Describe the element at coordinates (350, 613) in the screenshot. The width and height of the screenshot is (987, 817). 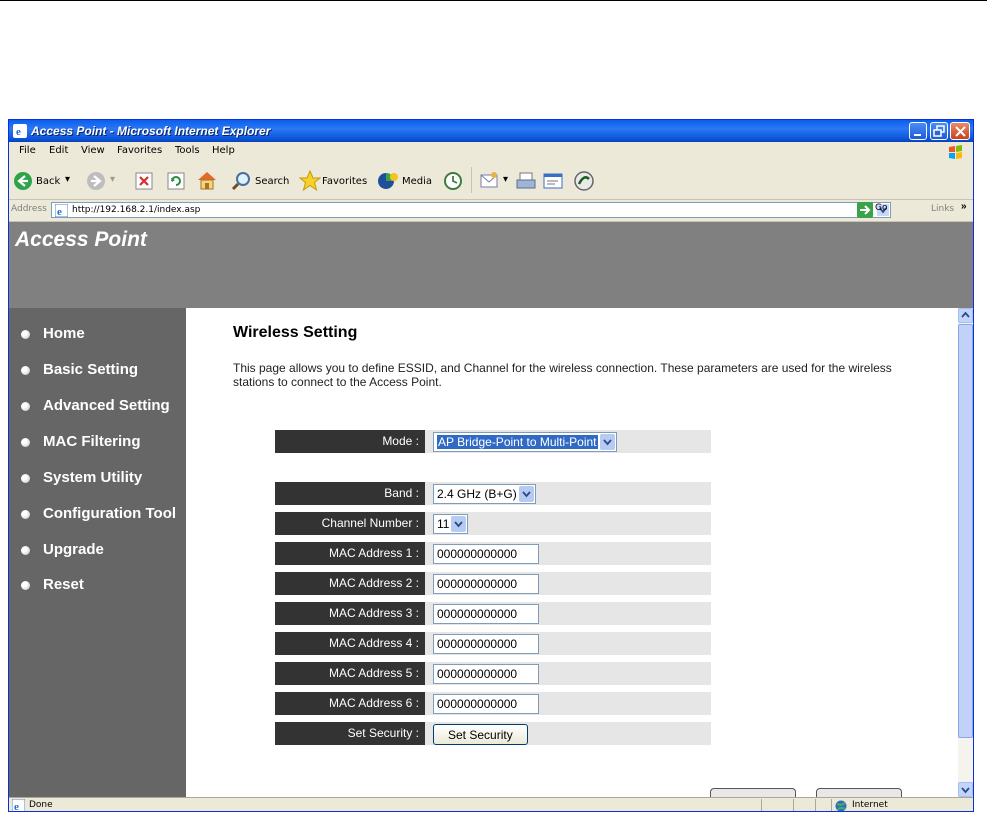
I see `mac-address-3-label: MAC Address 3 :` at that location.